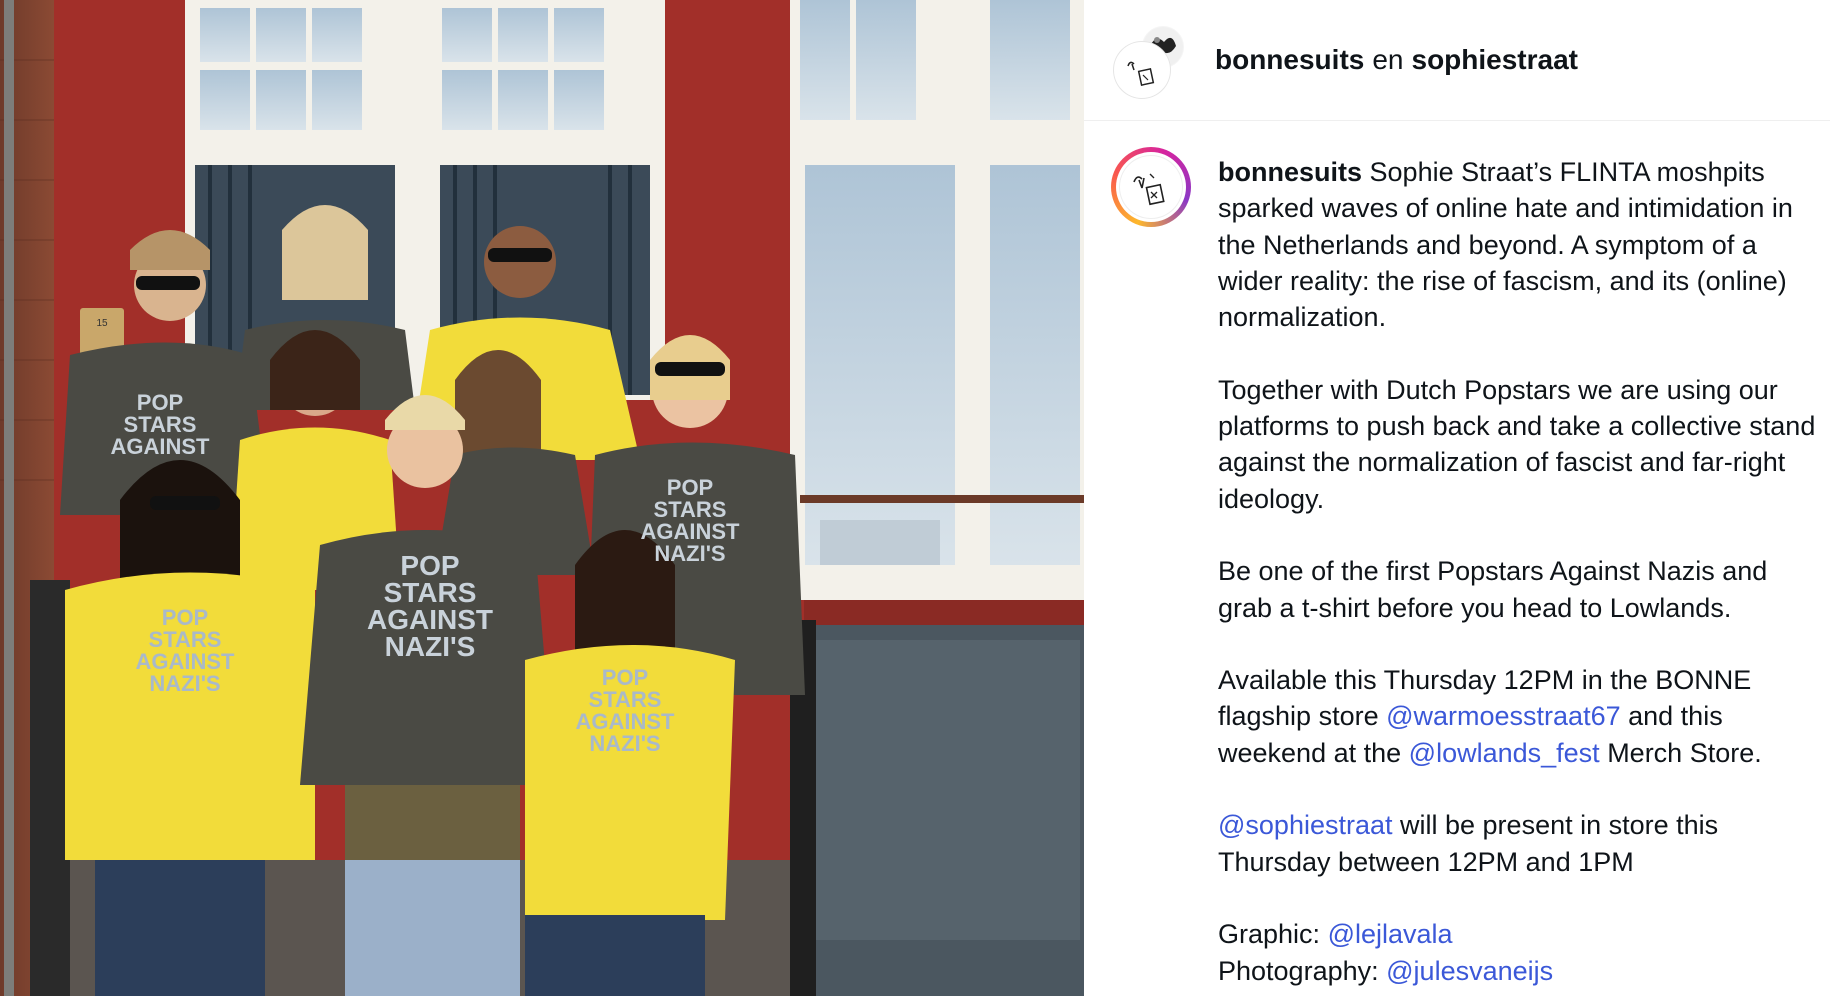  I want to click on credit-graphic: Graphic: @lejlavala, so click(1518, 934).